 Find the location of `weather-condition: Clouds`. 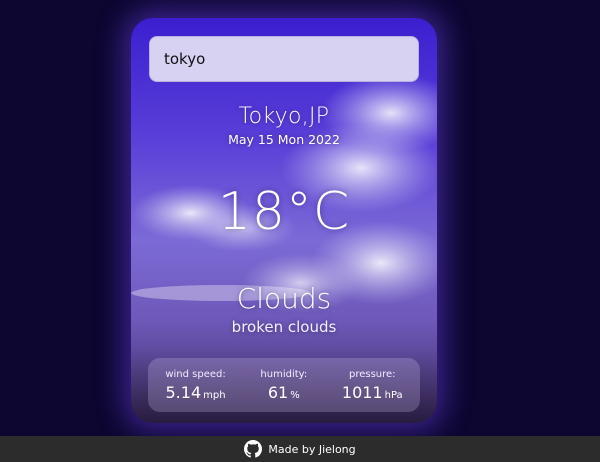

weather-condition: Clouds is located at coordinates (284, 298).